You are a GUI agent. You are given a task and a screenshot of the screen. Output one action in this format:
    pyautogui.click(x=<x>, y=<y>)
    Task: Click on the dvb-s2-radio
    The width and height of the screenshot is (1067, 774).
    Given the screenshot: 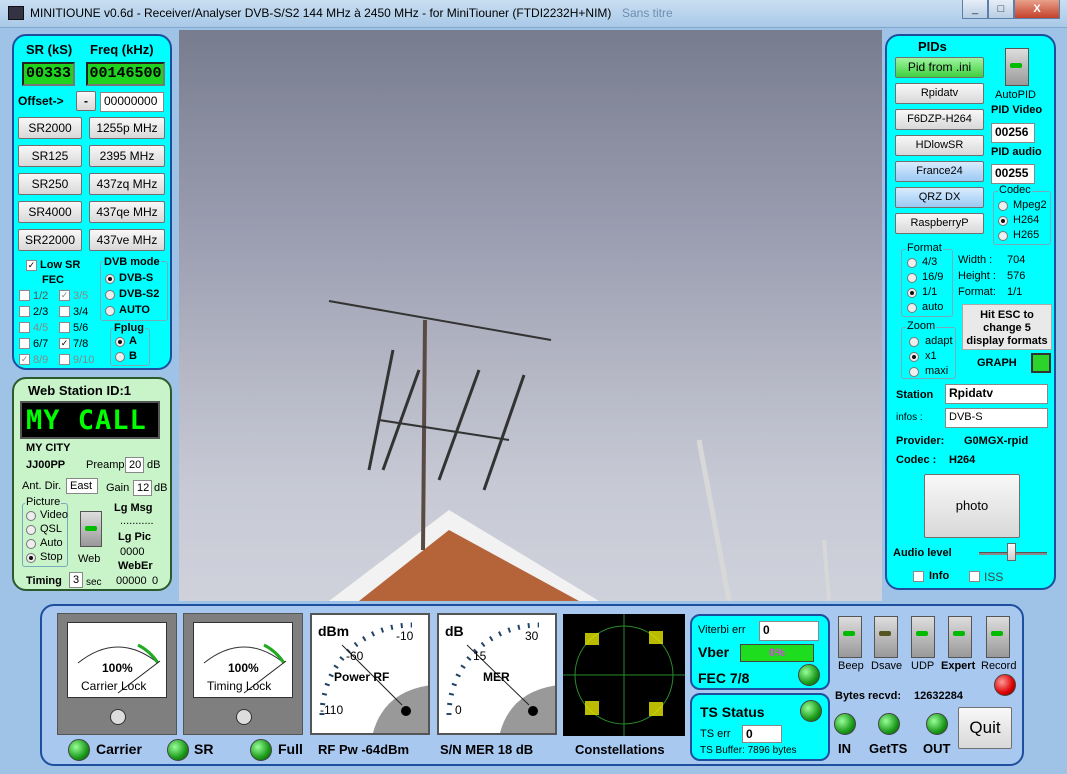 What is the action you would take?
    pyautogui.click(x=110, y=295)
    